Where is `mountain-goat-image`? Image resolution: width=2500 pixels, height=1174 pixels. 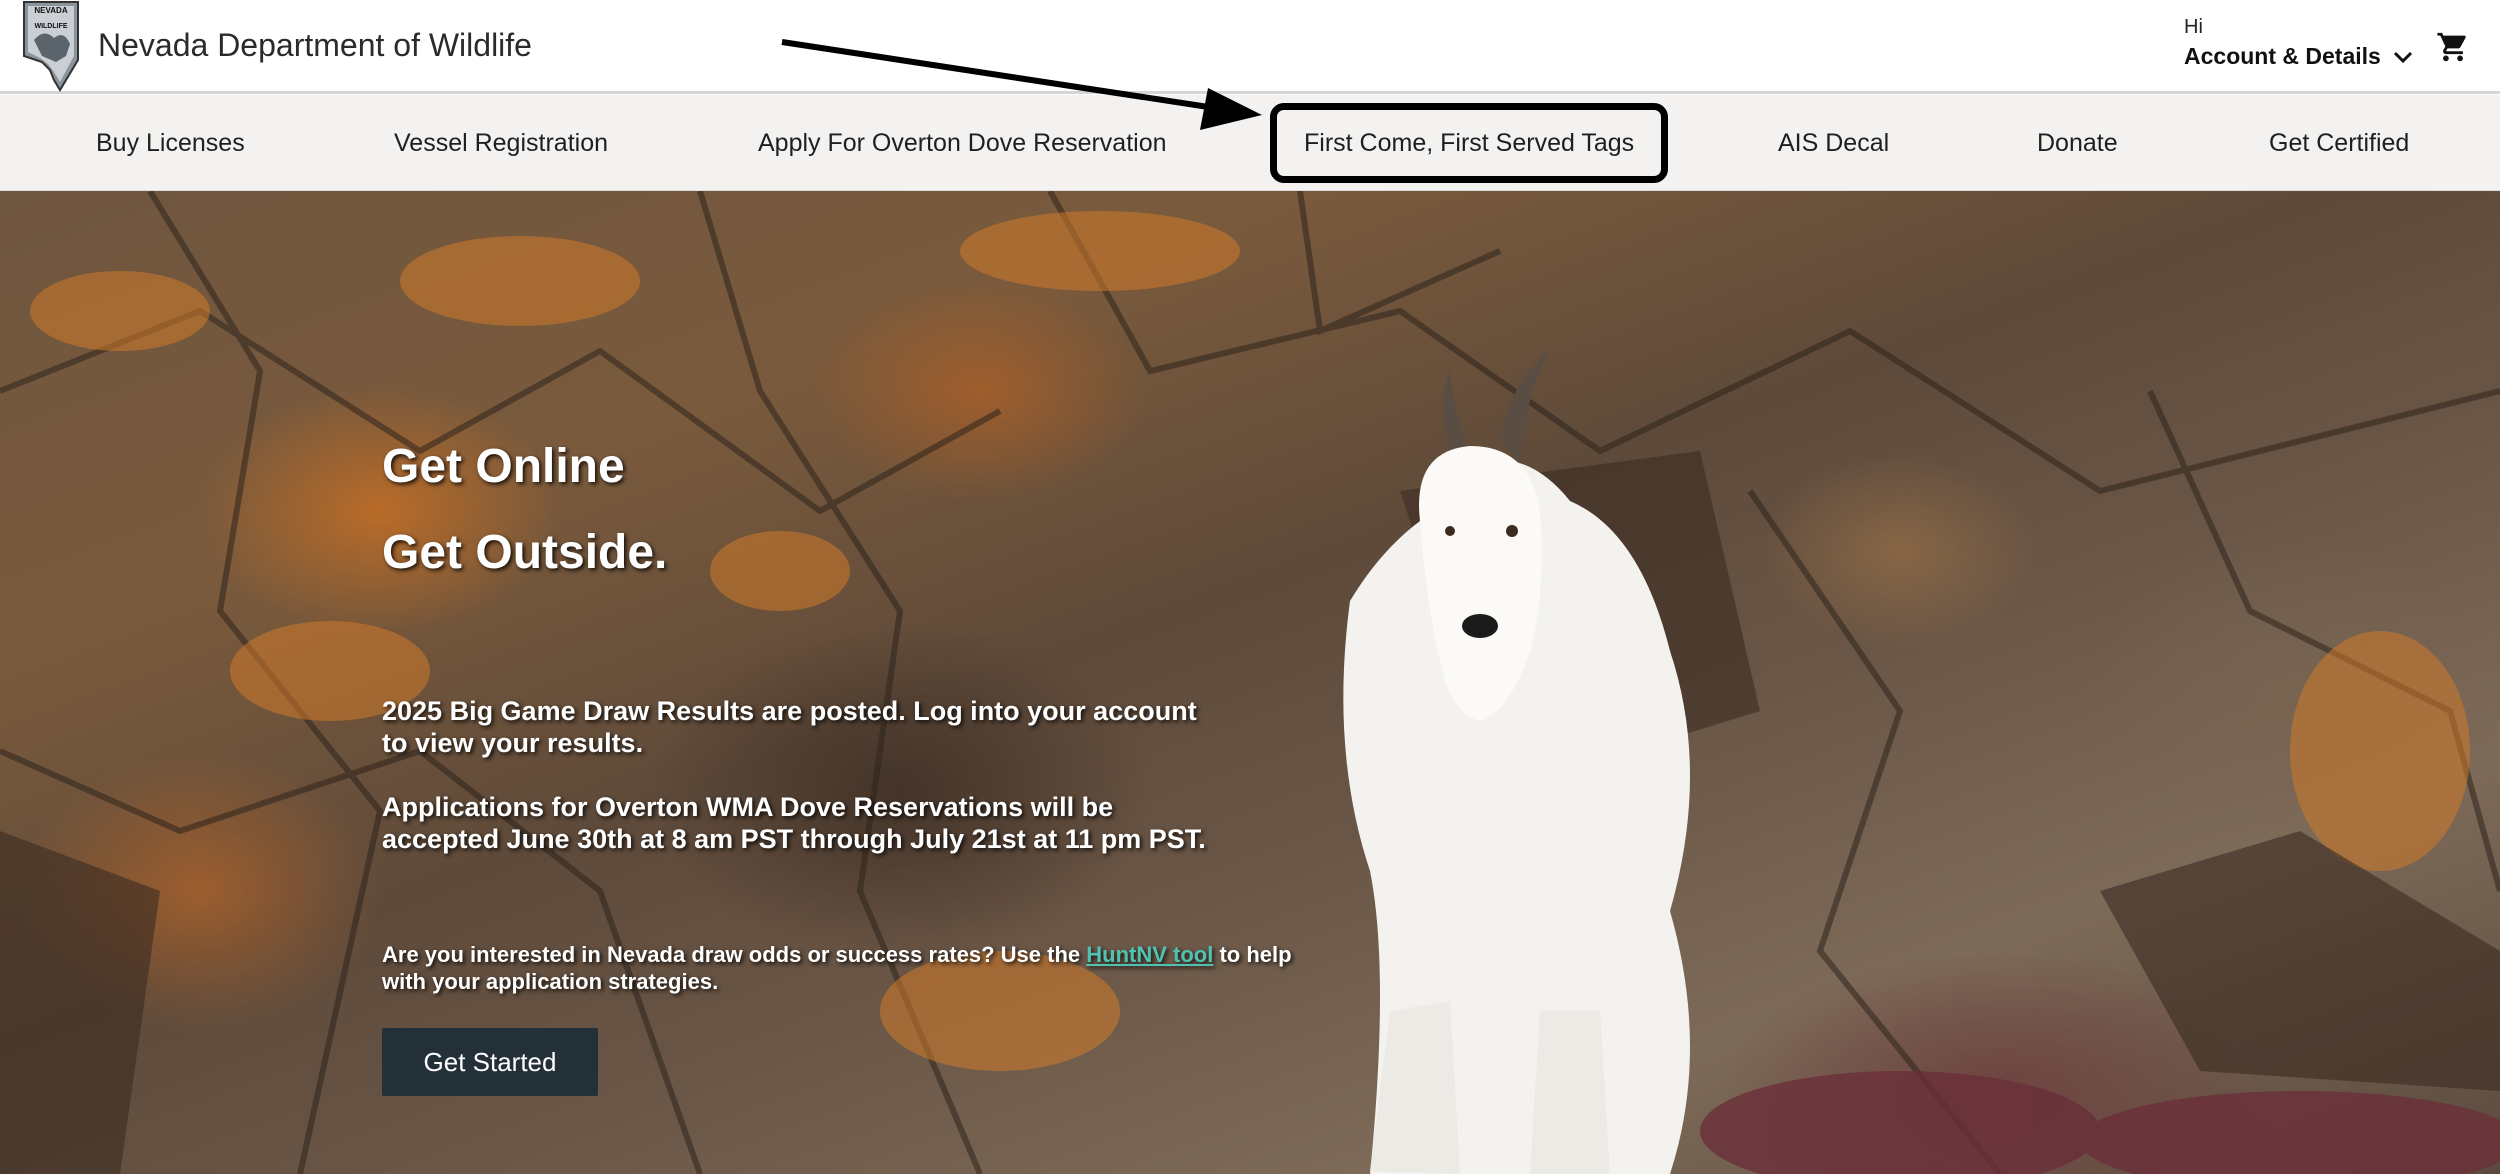 mountain-goat-image is located at coordinates (1516, 762).